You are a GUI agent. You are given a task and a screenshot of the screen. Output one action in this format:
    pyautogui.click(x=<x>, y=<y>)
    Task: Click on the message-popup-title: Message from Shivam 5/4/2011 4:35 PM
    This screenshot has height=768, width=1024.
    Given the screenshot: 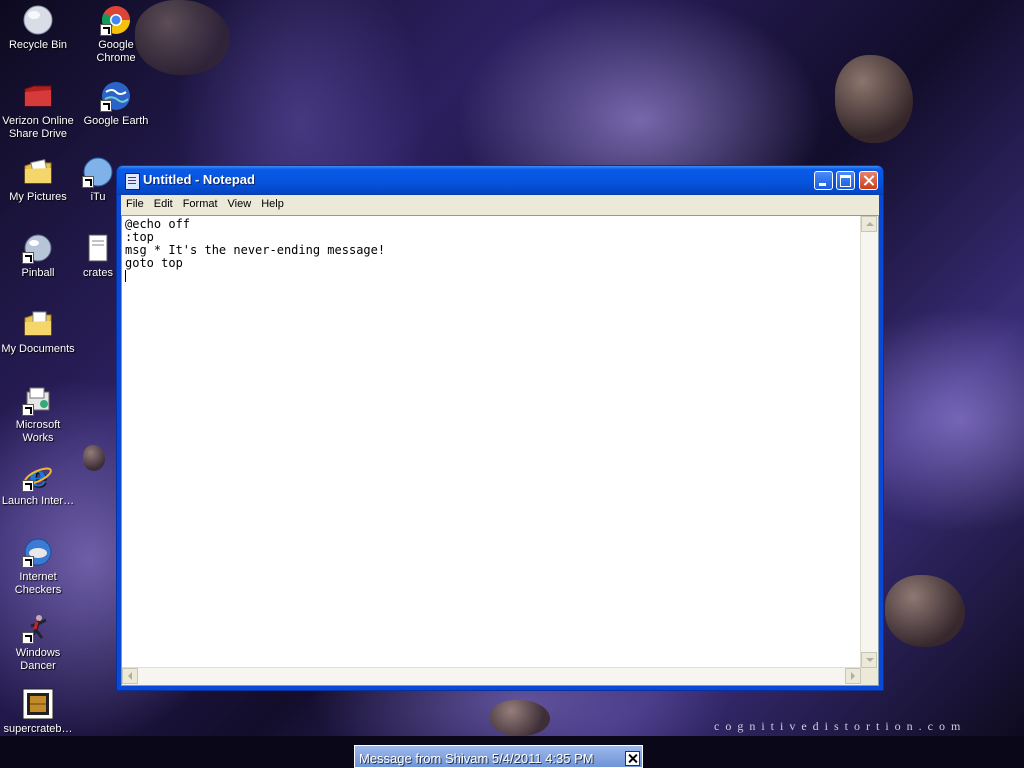 What is the action you would take?
    pyautogui.click(x=476, y=758)
    